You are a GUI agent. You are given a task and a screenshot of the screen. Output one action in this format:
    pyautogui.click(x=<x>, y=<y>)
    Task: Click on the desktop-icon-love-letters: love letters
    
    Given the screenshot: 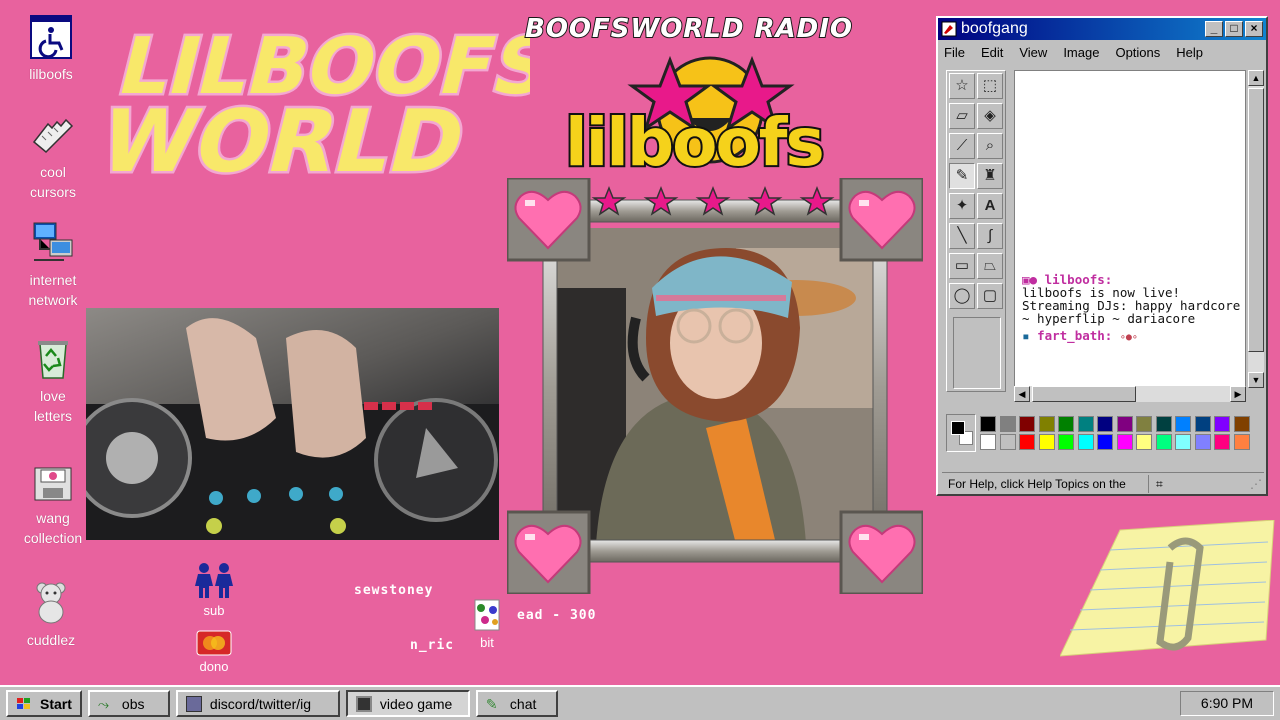 What is the action you would take?
    pyautogui.click(x=53, y=381)
    